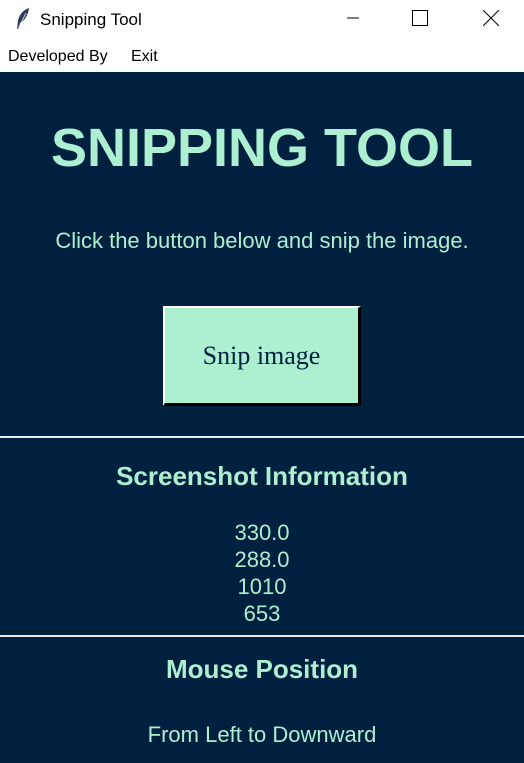 The height and width of the screenshot is (763, 524). I want to click on menu-bar: Developed By Exit, so click(262, 56).